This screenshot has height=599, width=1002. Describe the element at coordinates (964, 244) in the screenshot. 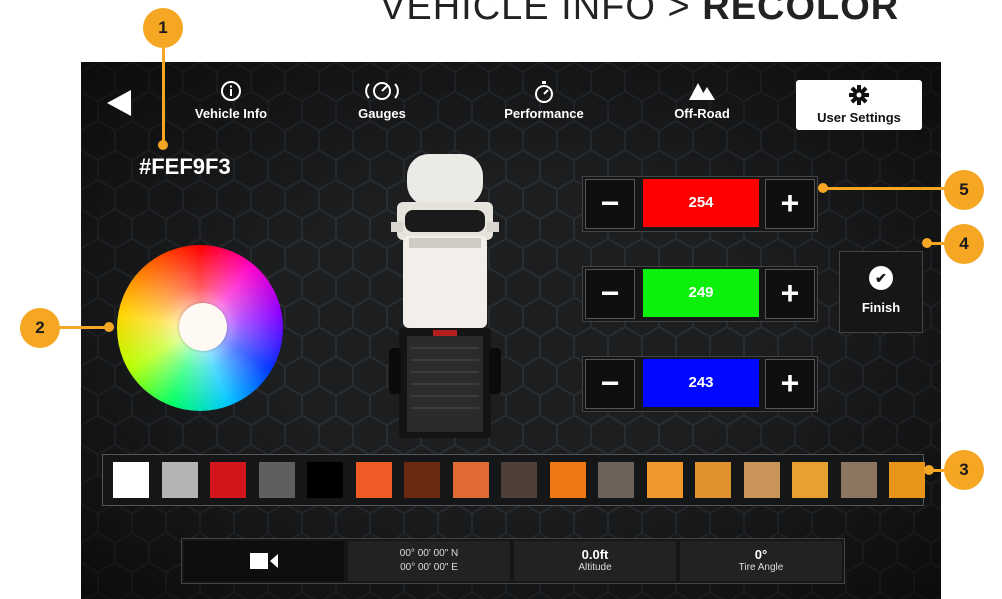

I see `callout-4: 4` at that location.